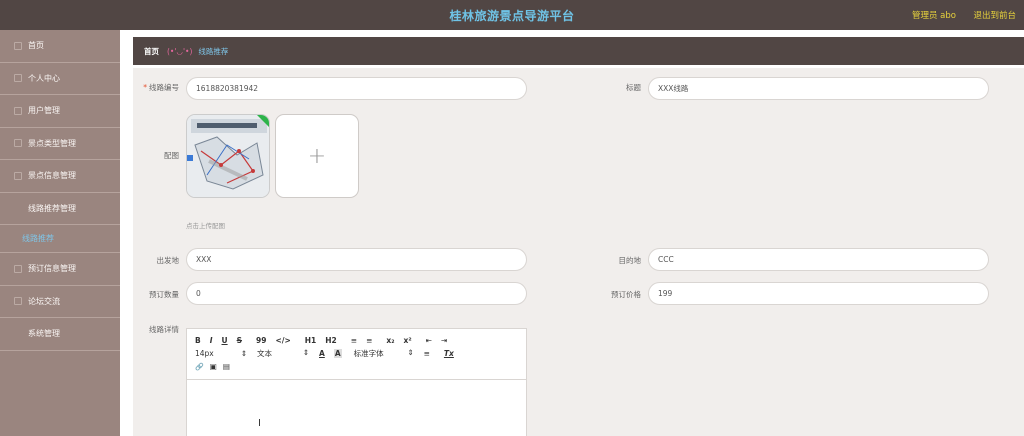 The image size is (1024, 436). I want to click on breadcrumb-current: 线路推荐, so click(213, 51).